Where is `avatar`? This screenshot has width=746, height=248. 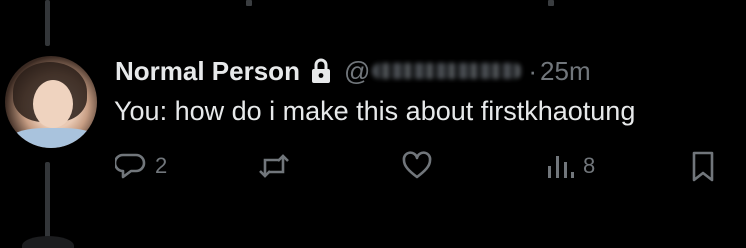 avatar is located at coordinates (51, 102).